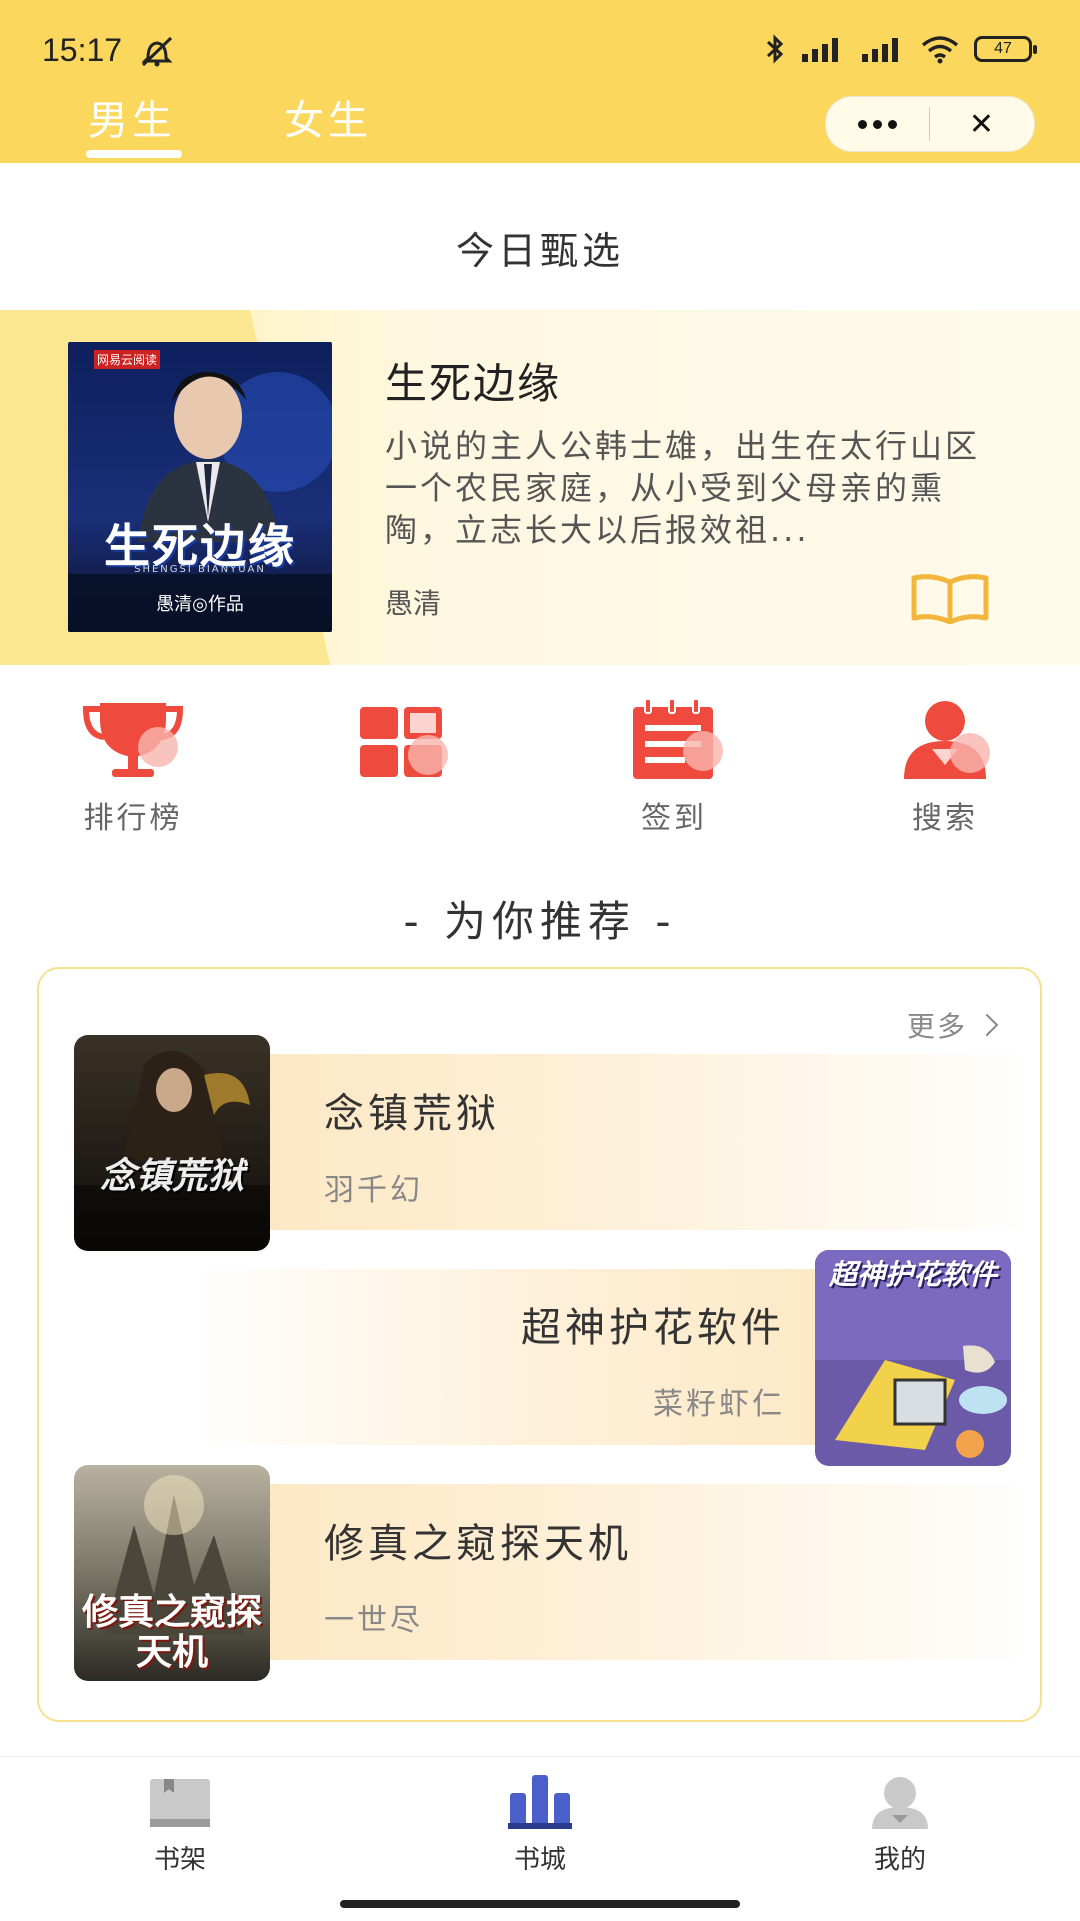 Image resolution: width=1080 pixels, height=1921 pixels. What do you see at coordinates (403, 811) in the screenshot?
I see `quick-nav-label` at bounding box center [403, 811].